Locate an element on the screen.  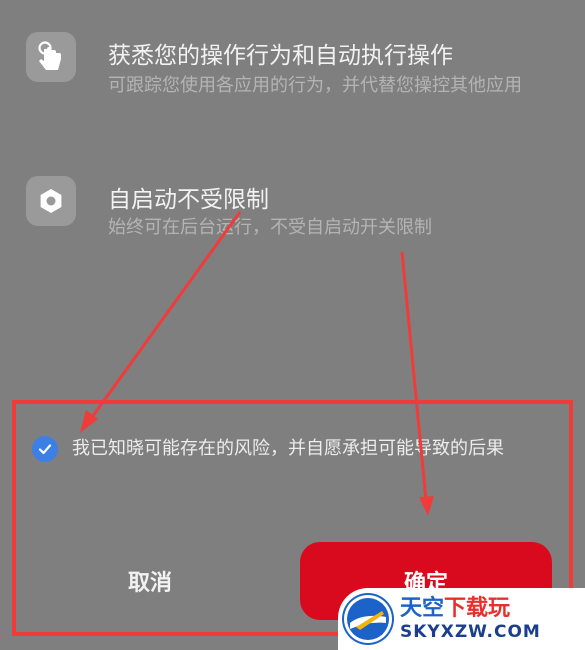
watermark-title: 天空下载玩 is located at coordinates (470, 609).